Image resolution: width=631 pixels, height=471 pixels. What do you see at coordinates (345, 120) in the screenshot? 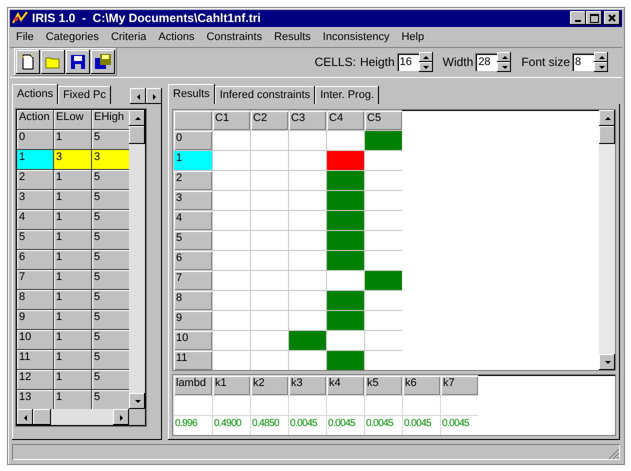
I see `column-header: C4` at bounding box center [345, 120].